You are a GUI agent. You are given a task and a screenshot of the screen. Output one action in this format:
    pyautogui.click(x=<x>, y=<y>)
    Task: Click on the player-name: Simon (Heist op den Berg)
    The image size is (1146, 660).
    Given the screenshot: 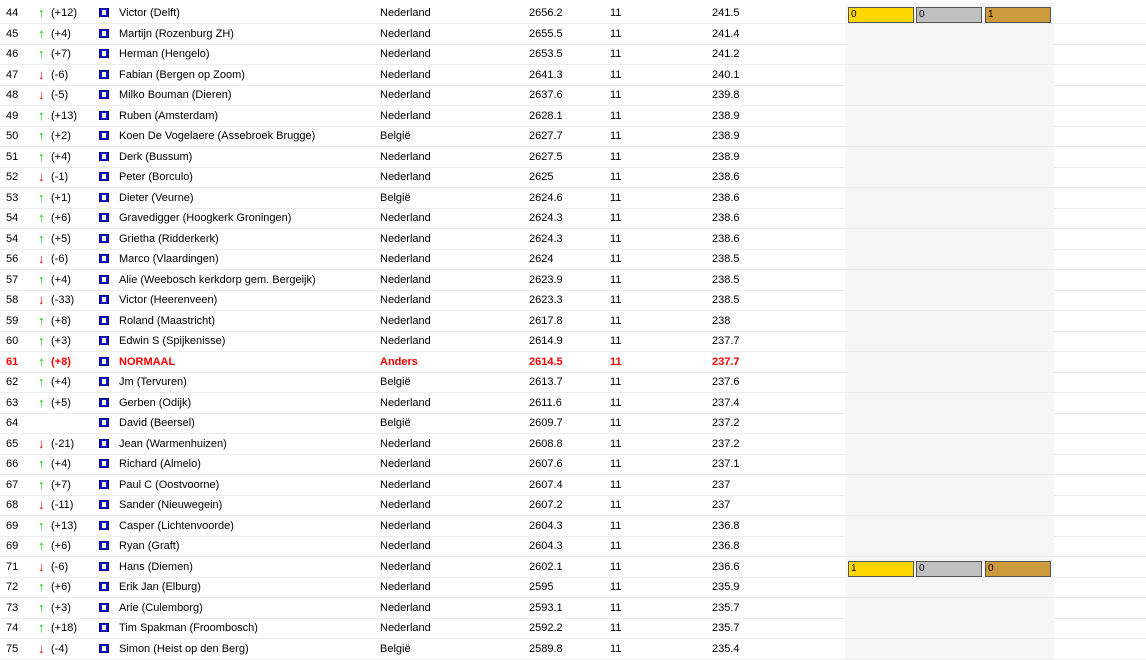 What is the action you would take?
    pyautogui.click(x=184, y=649)
    